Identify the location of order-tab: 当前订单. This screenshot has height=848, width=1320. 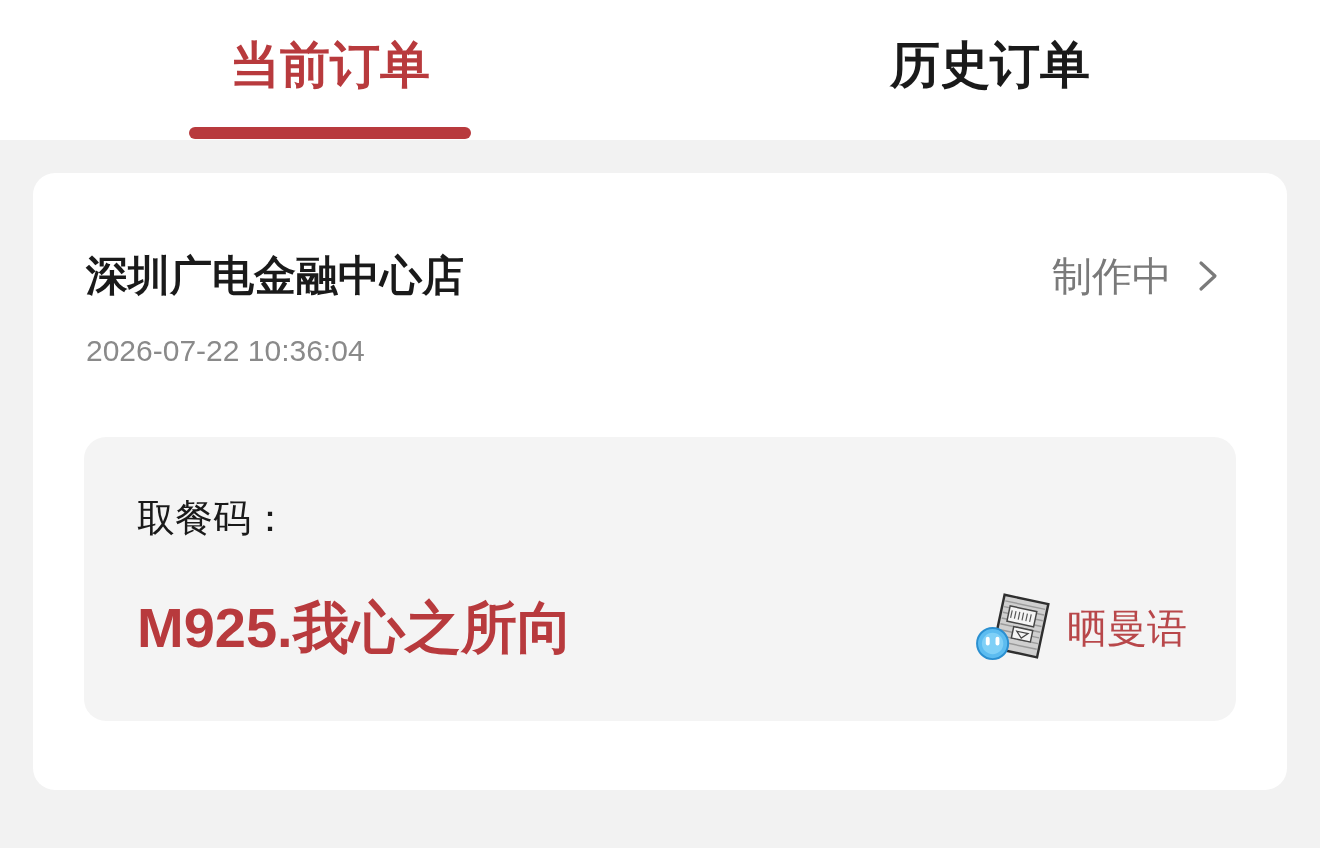
(330, 70).